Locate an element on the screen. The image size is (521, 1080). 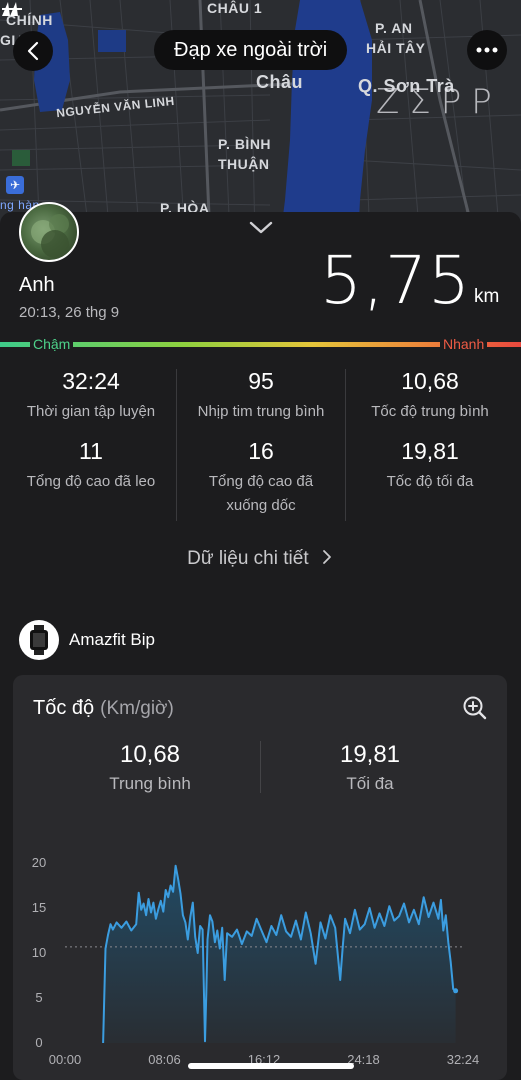
stat-value: 16 is located at coordinates (261, 451).